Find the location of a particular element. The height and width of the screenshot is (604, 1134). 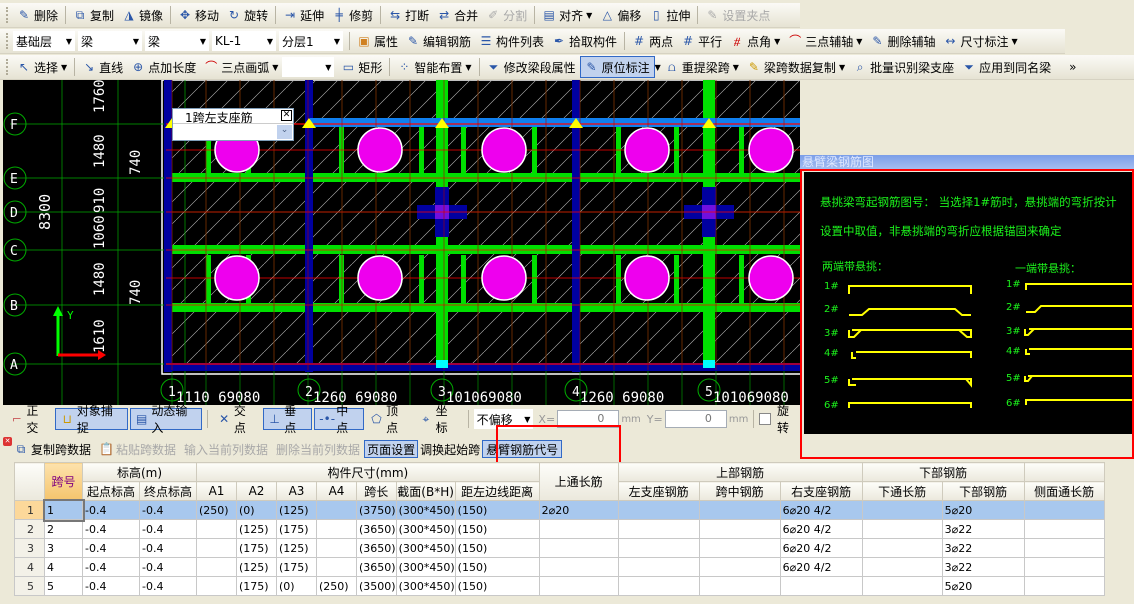

column-header: 下部钢筋 is located at coordinates (983, 491).